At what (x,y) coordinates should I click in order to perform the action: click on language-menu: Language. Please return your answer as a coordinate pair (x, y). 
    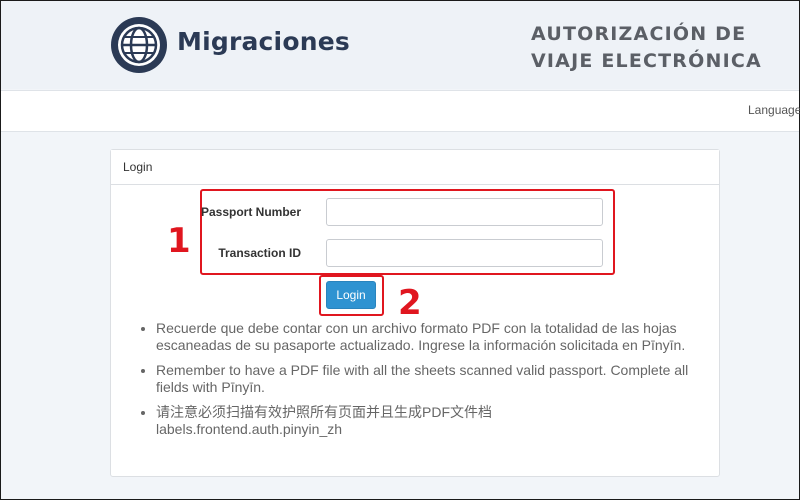
    Looking at the image, I should click on (774, 110).